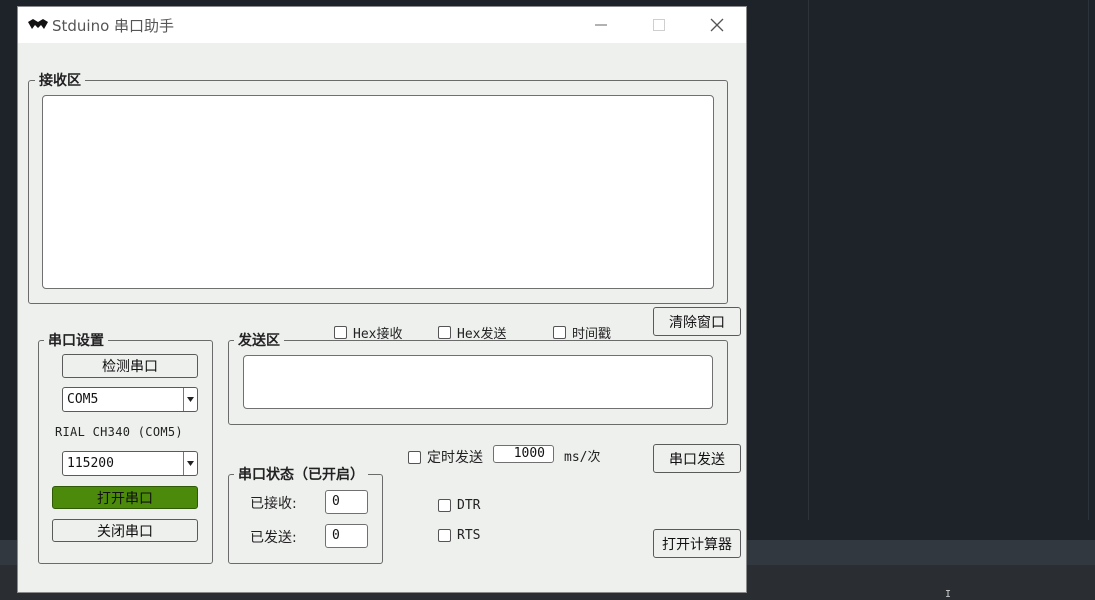 The height and width of the screenshot is (600, 1095). I want to click on editor-gutter, so click(1088, 260).